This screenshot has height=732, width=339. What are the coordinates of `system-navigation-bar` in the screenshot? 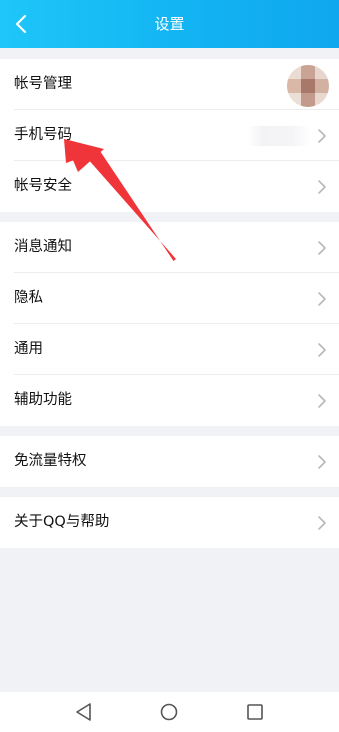 It's located at (169, 712).